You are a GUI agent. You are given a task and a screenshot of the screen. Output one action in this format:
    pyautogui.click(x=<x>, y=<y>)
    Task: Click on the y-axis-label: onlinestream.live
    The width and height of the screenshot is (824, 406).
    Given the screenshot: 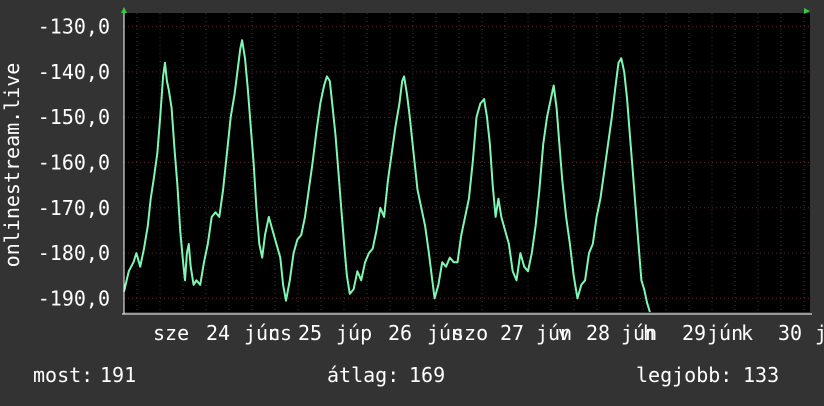 What is the action you would take?
    pyautogui.click(x=12, y=165)
    